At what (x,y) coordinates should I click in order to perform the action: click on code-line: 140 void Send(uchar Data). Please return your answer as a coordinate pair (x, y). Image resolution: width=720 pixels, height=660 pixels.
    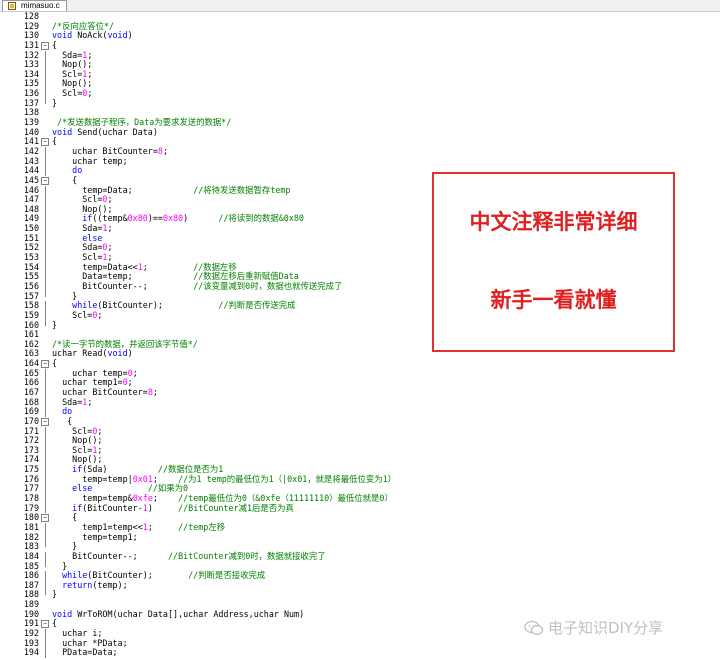
    Looking at the image, I should click on (360, 132).